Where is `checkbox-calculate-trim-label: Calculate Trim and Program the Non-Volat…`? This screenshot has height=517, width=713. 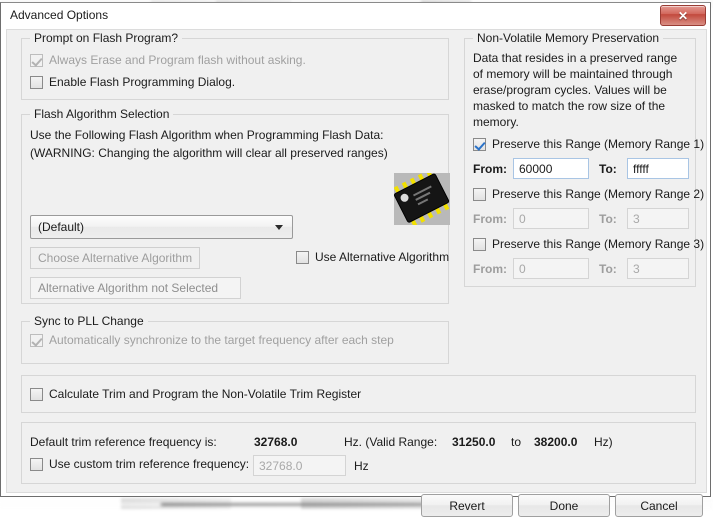 checkbox-calculate-trim-label: Calculate Trim and Program the Non-Volat… is located at coordinates (205, 394).